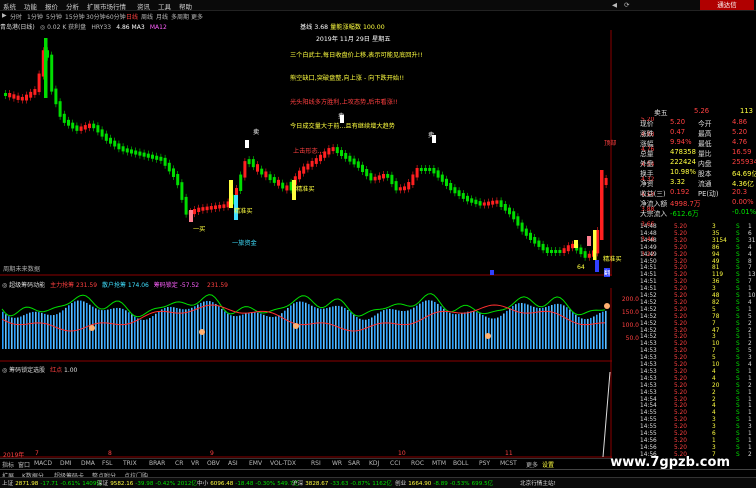 This screenshot has width=756, height=488. What do you see at coordinates (43, 463) in the screenshot?
I see `indicator-tab-2: MACD` at bounding box center [43, 463].